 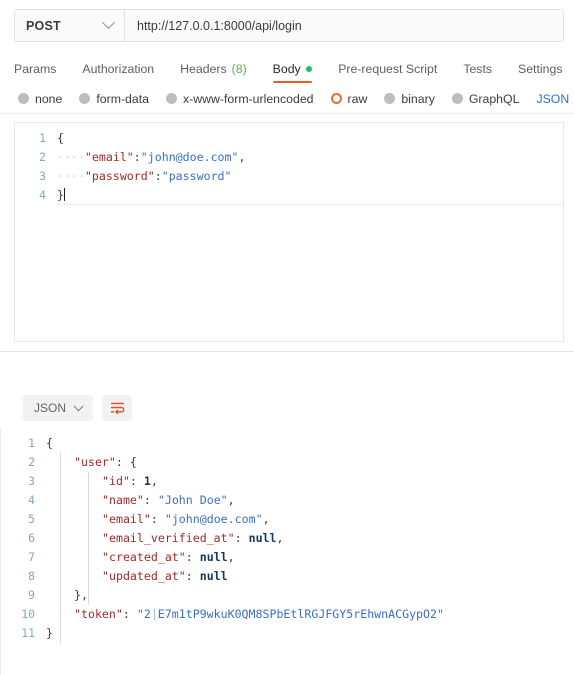 What do you see at coordinates (144, 576) in the screenshot?
I see `token-key: "updated_at"` at bounding box center [144, 576].